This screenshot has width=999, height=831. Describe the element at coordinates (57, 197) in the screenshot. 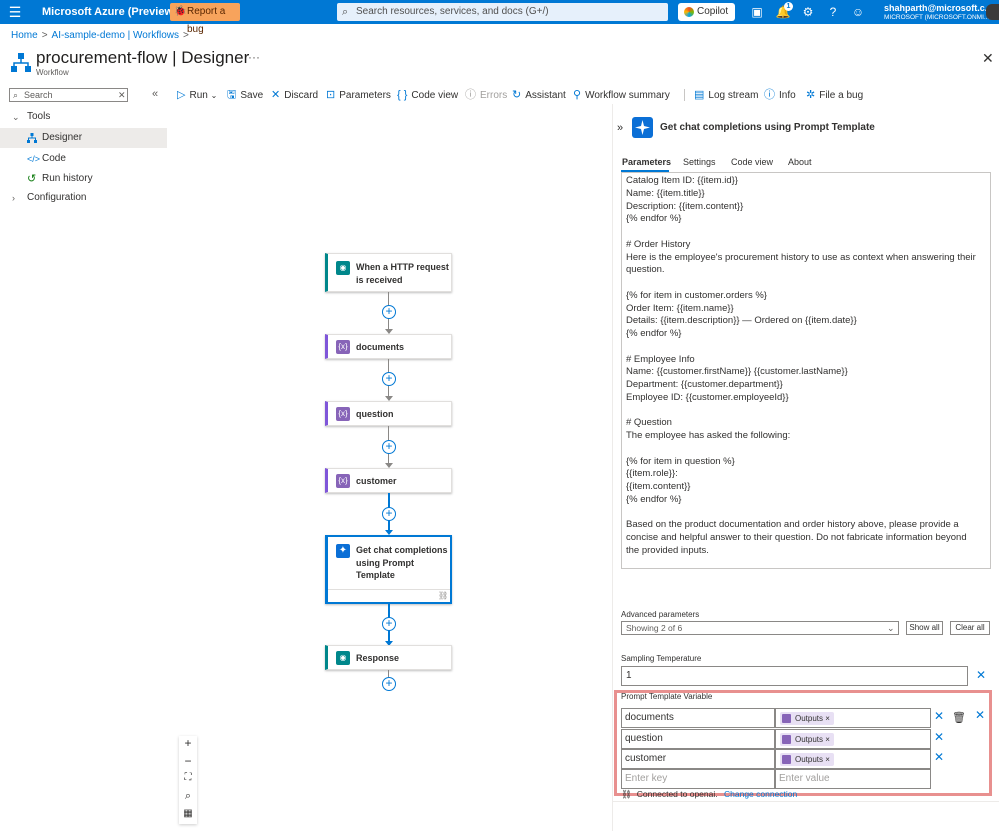

I see `sidebar-item-label: Configuration` at that location.